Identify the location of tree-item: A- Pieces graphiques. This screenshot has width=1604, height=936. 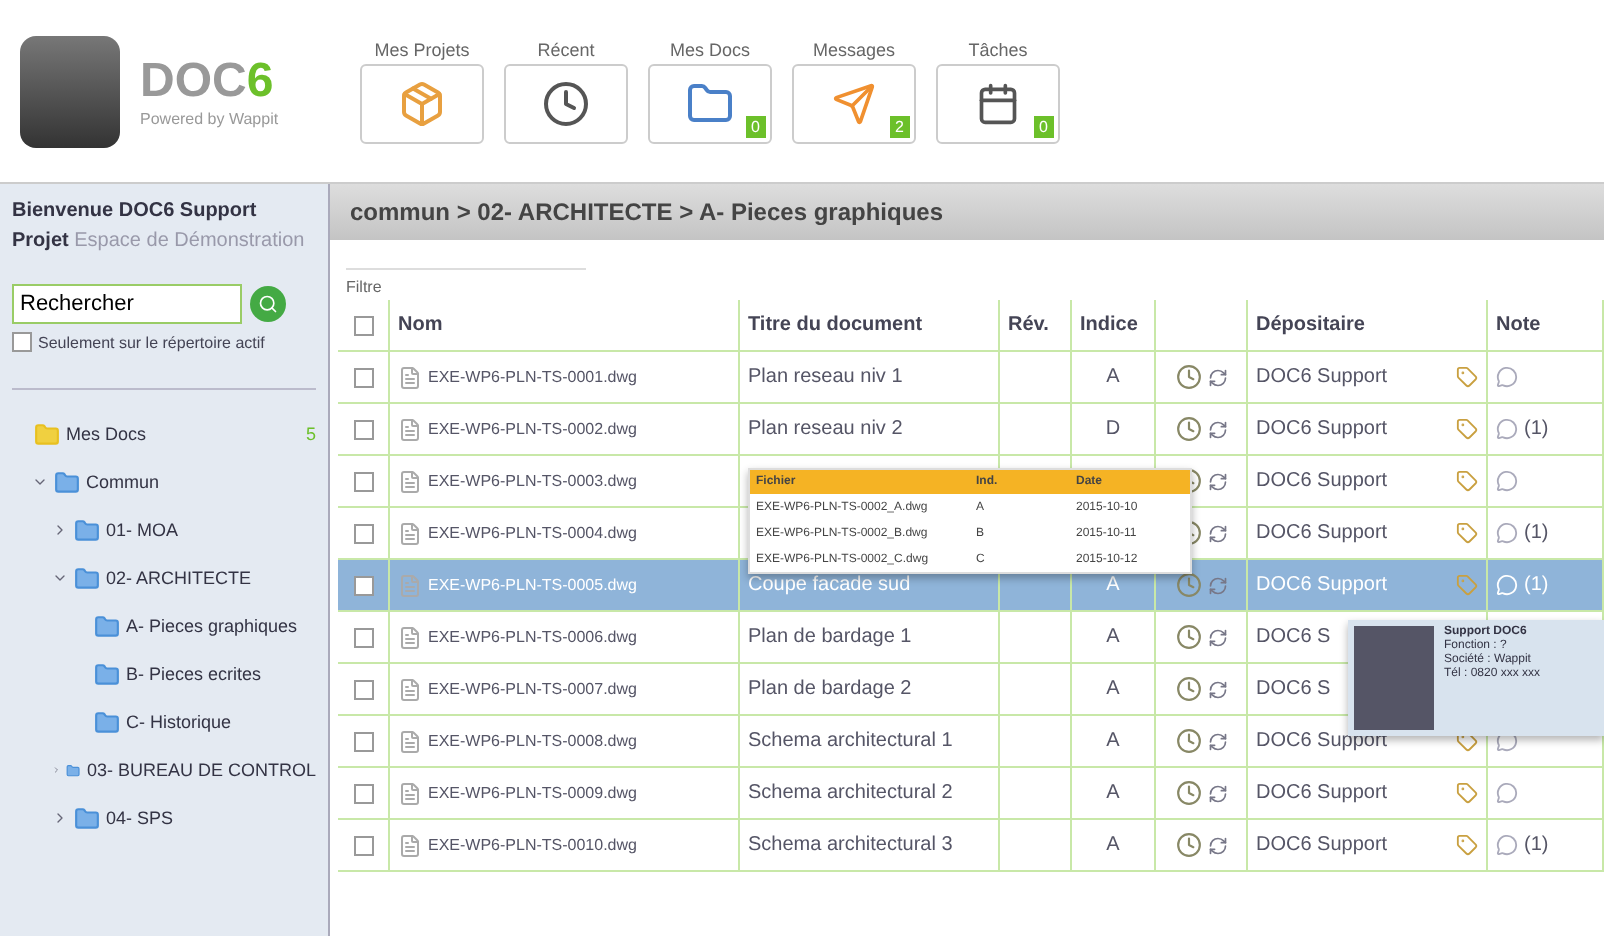
(164, 626).